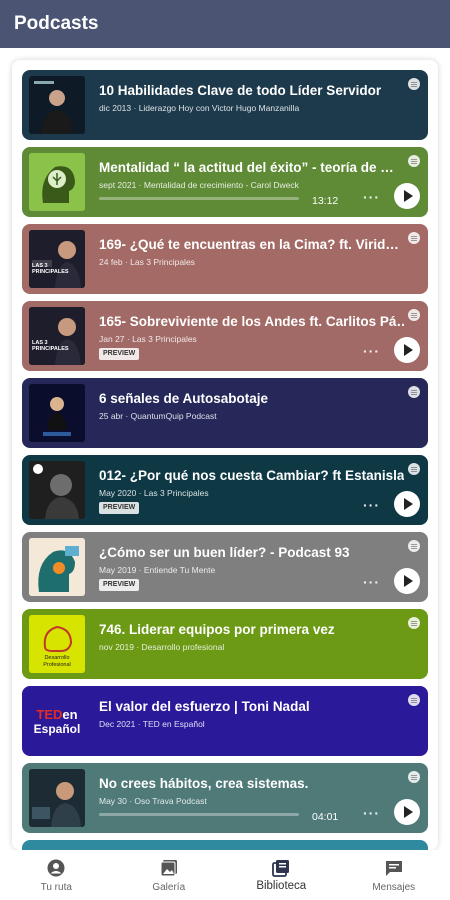 Image resolution: width=450 pixels, height=900 pixels. I want to click on nav-item-biblioteca: Biblioteca, so click(281, 875).